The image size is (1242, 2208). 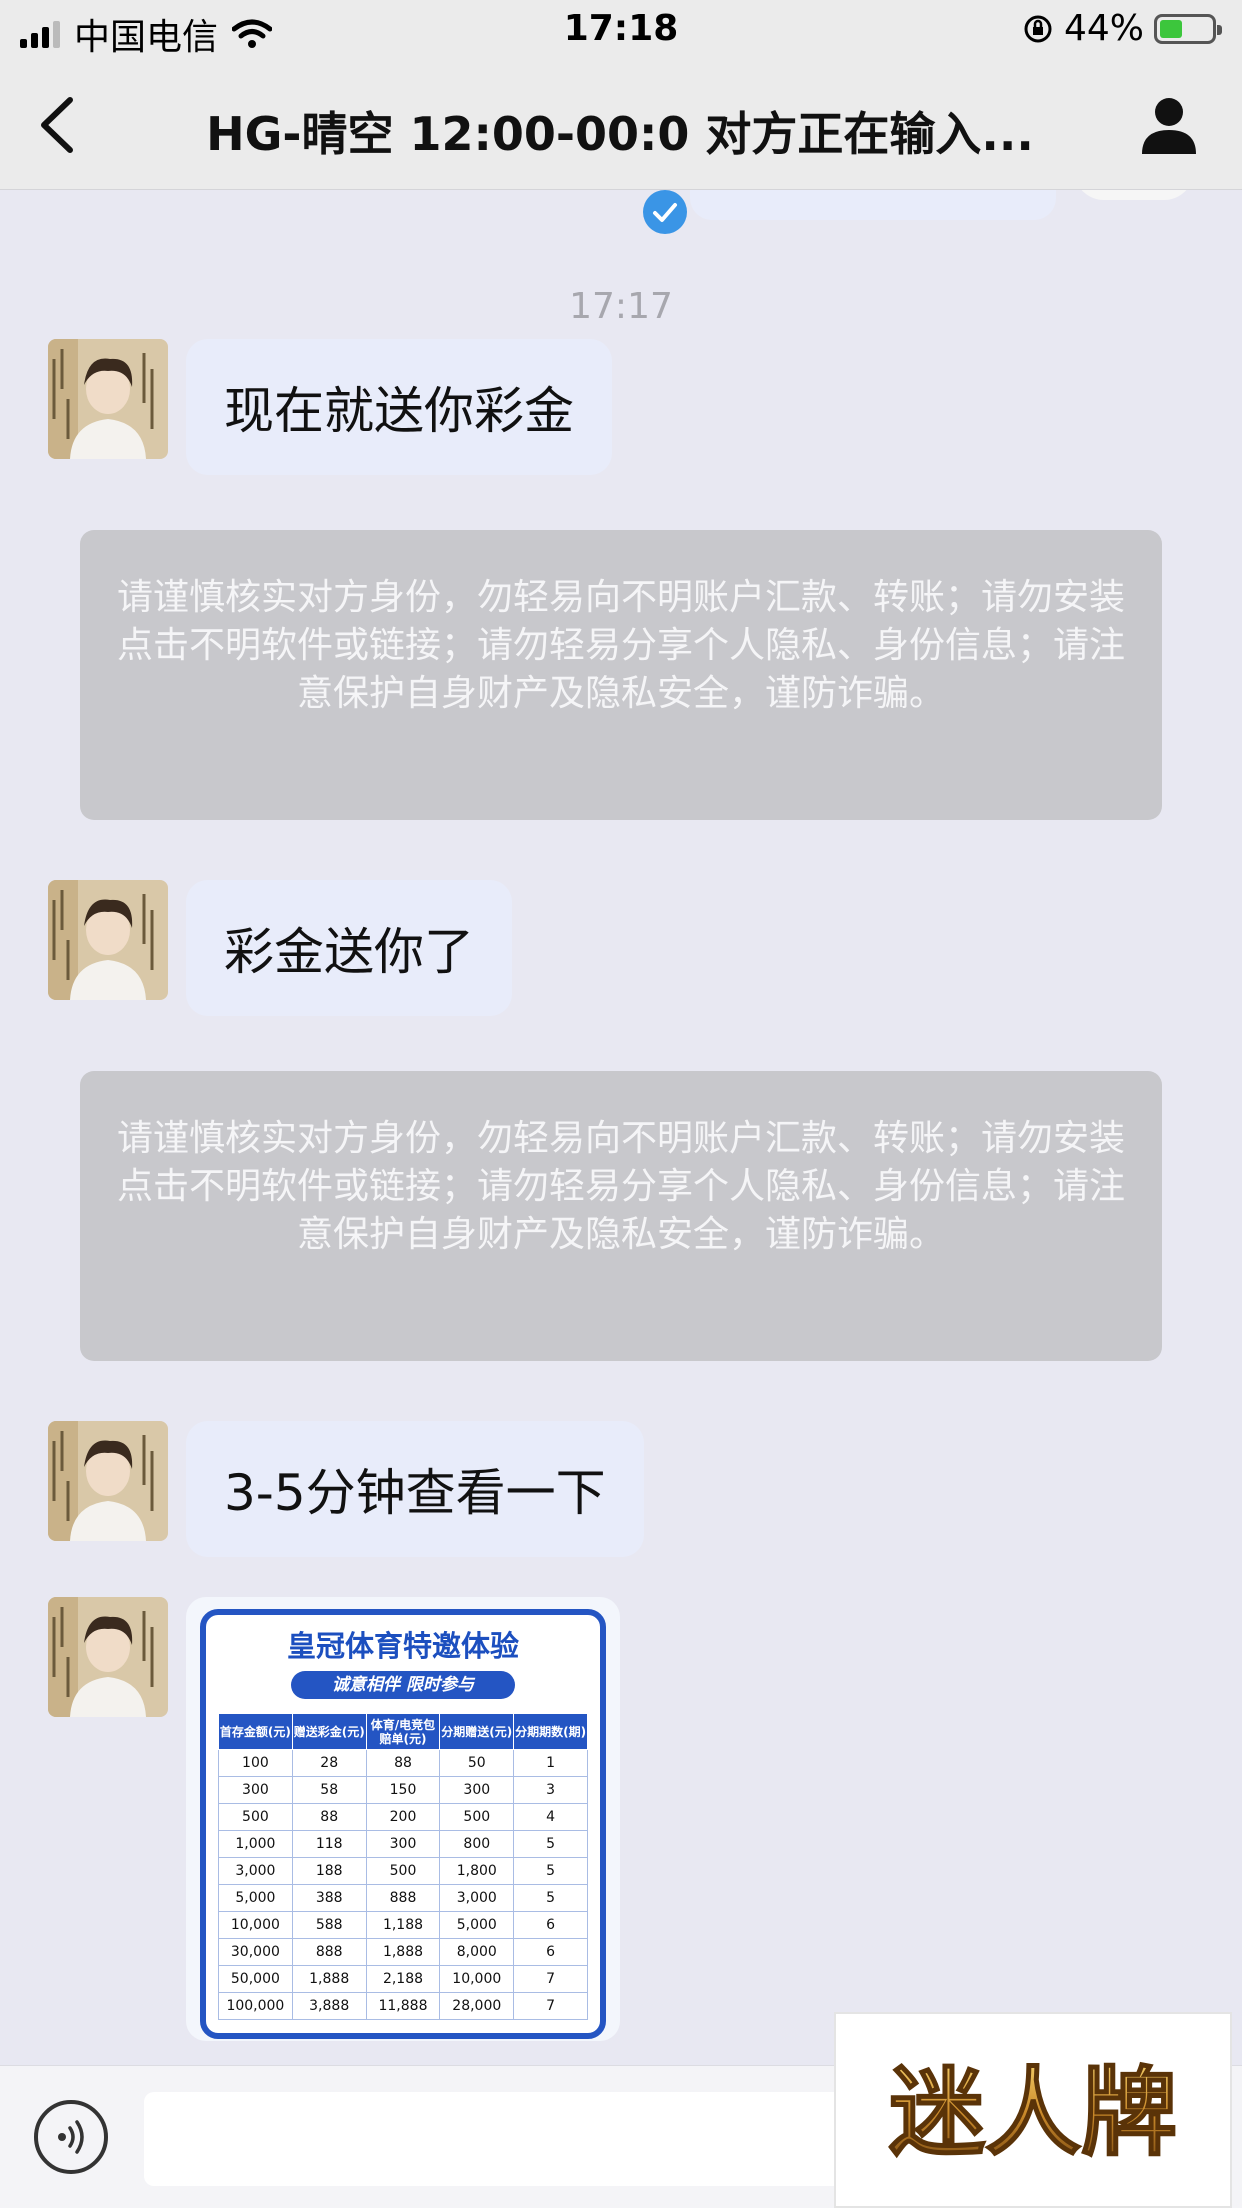 I want to click on promo-table-cell: 100,000, so click(x=255, y=2006).